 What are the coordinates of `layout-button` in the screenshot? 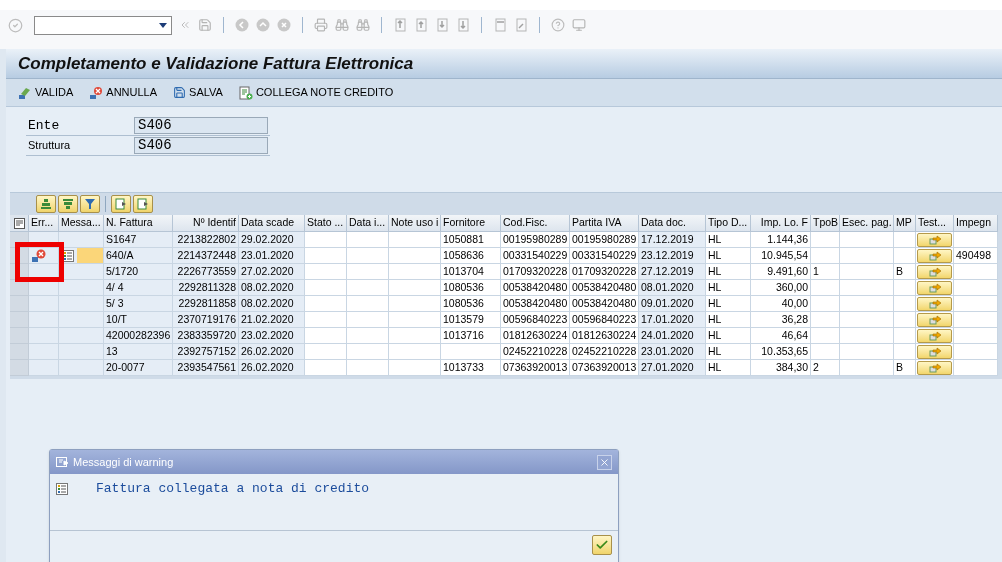 It's located at (143, 204).